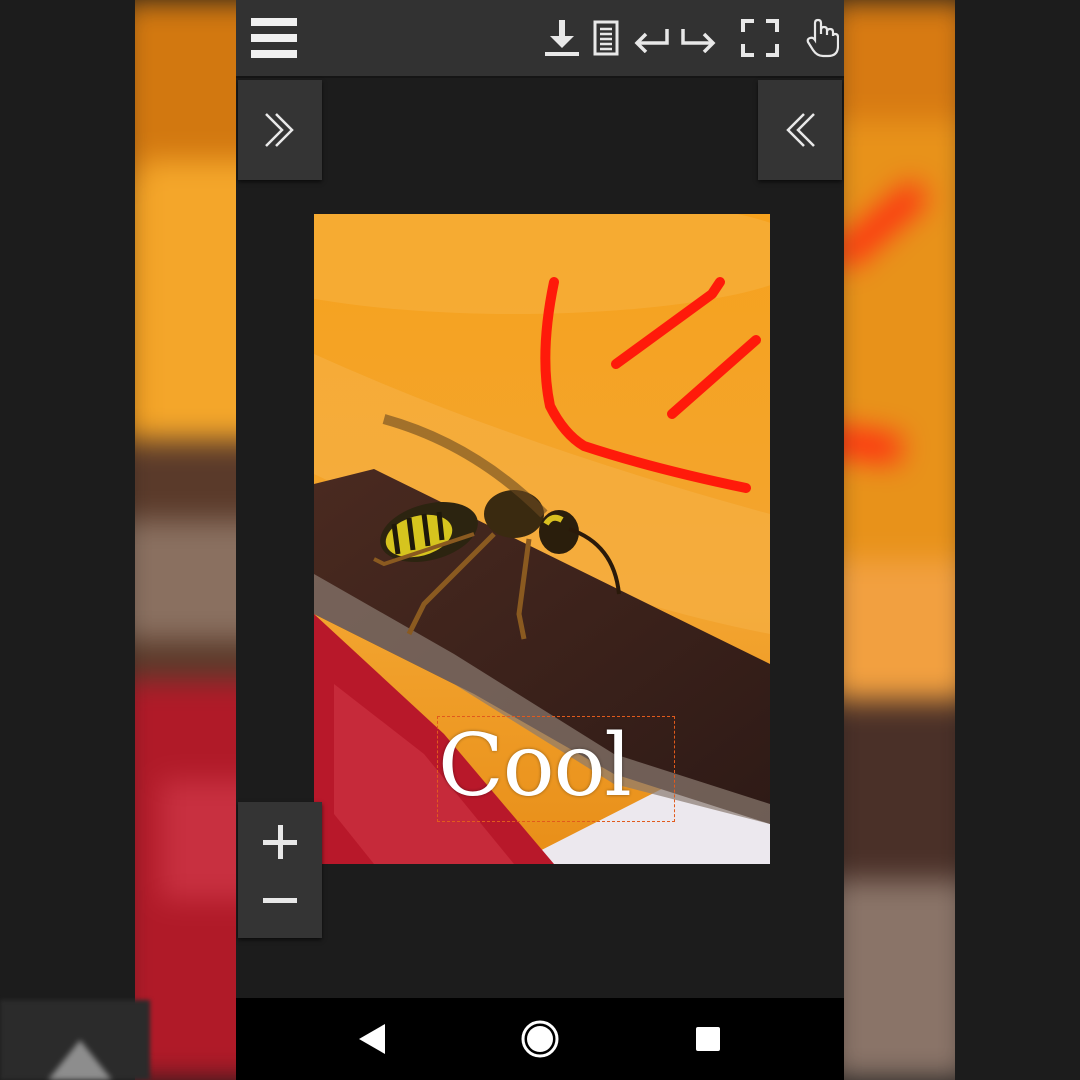  I want to click on back-icon, so click(372, 1039).